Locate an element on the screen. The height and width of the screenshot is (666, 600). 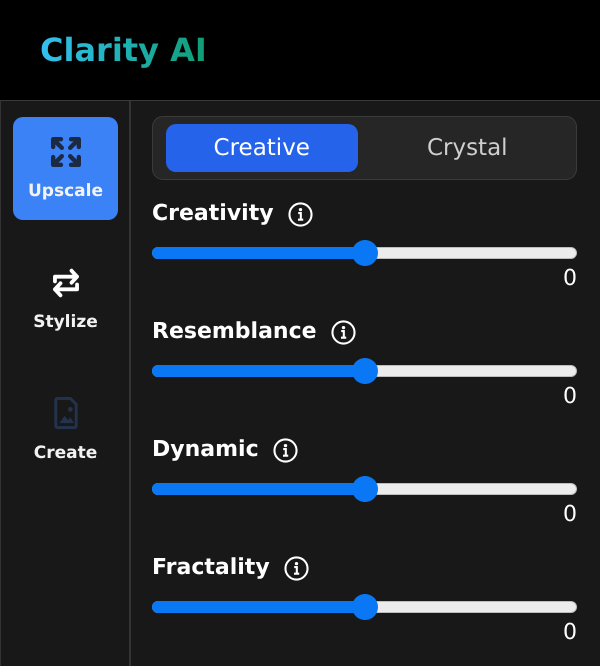
image-file-icon is located at coordinates (66, 413).